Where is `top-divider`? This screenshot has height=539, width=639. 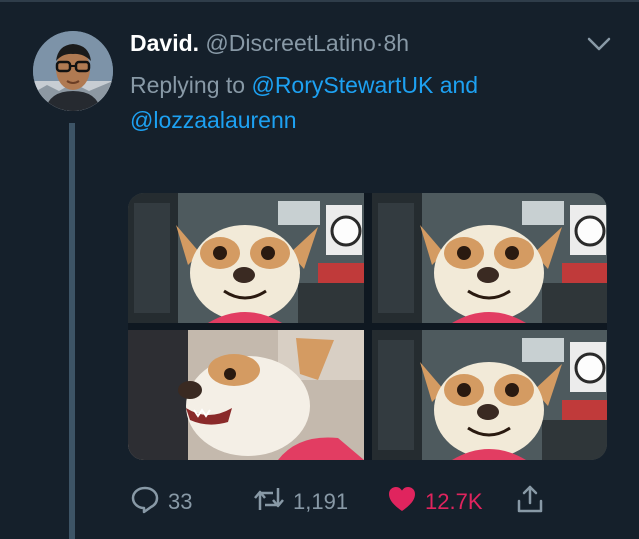
top-divider is located at coordinates (319, 1).